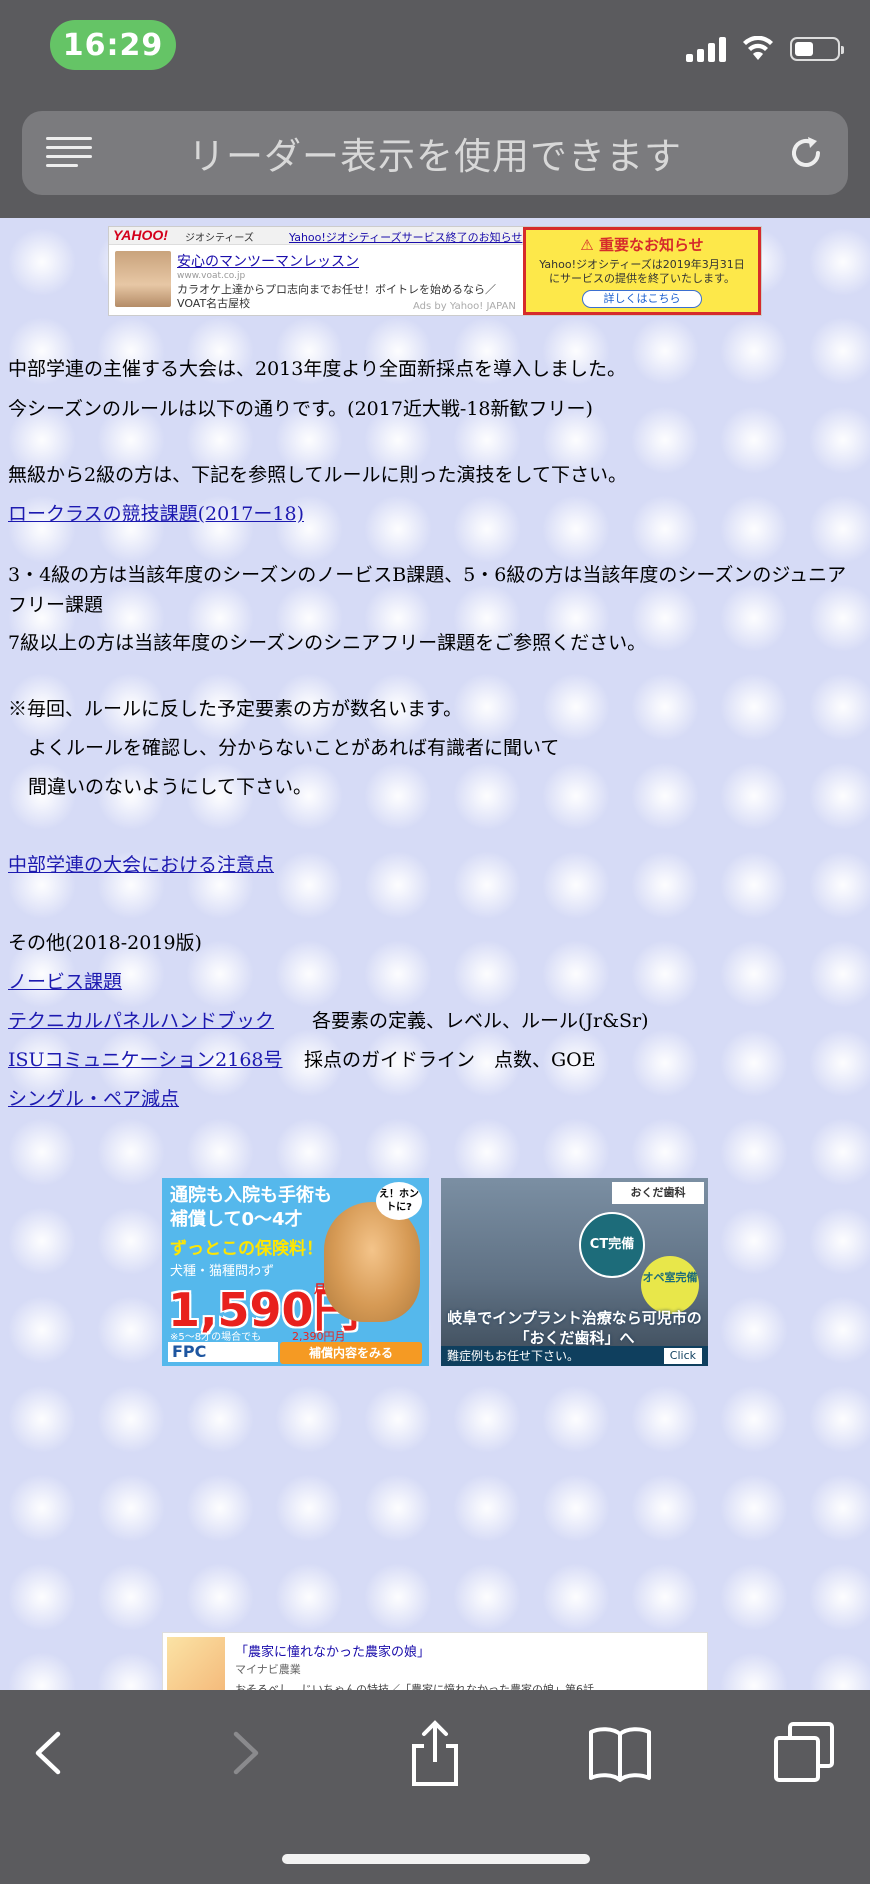  What do you see at coordinates (332, 1650) in the screenshot?
I see `manga-title: 「農家に憧れなかった農家の娘」` at bounding box center [332, 1650].